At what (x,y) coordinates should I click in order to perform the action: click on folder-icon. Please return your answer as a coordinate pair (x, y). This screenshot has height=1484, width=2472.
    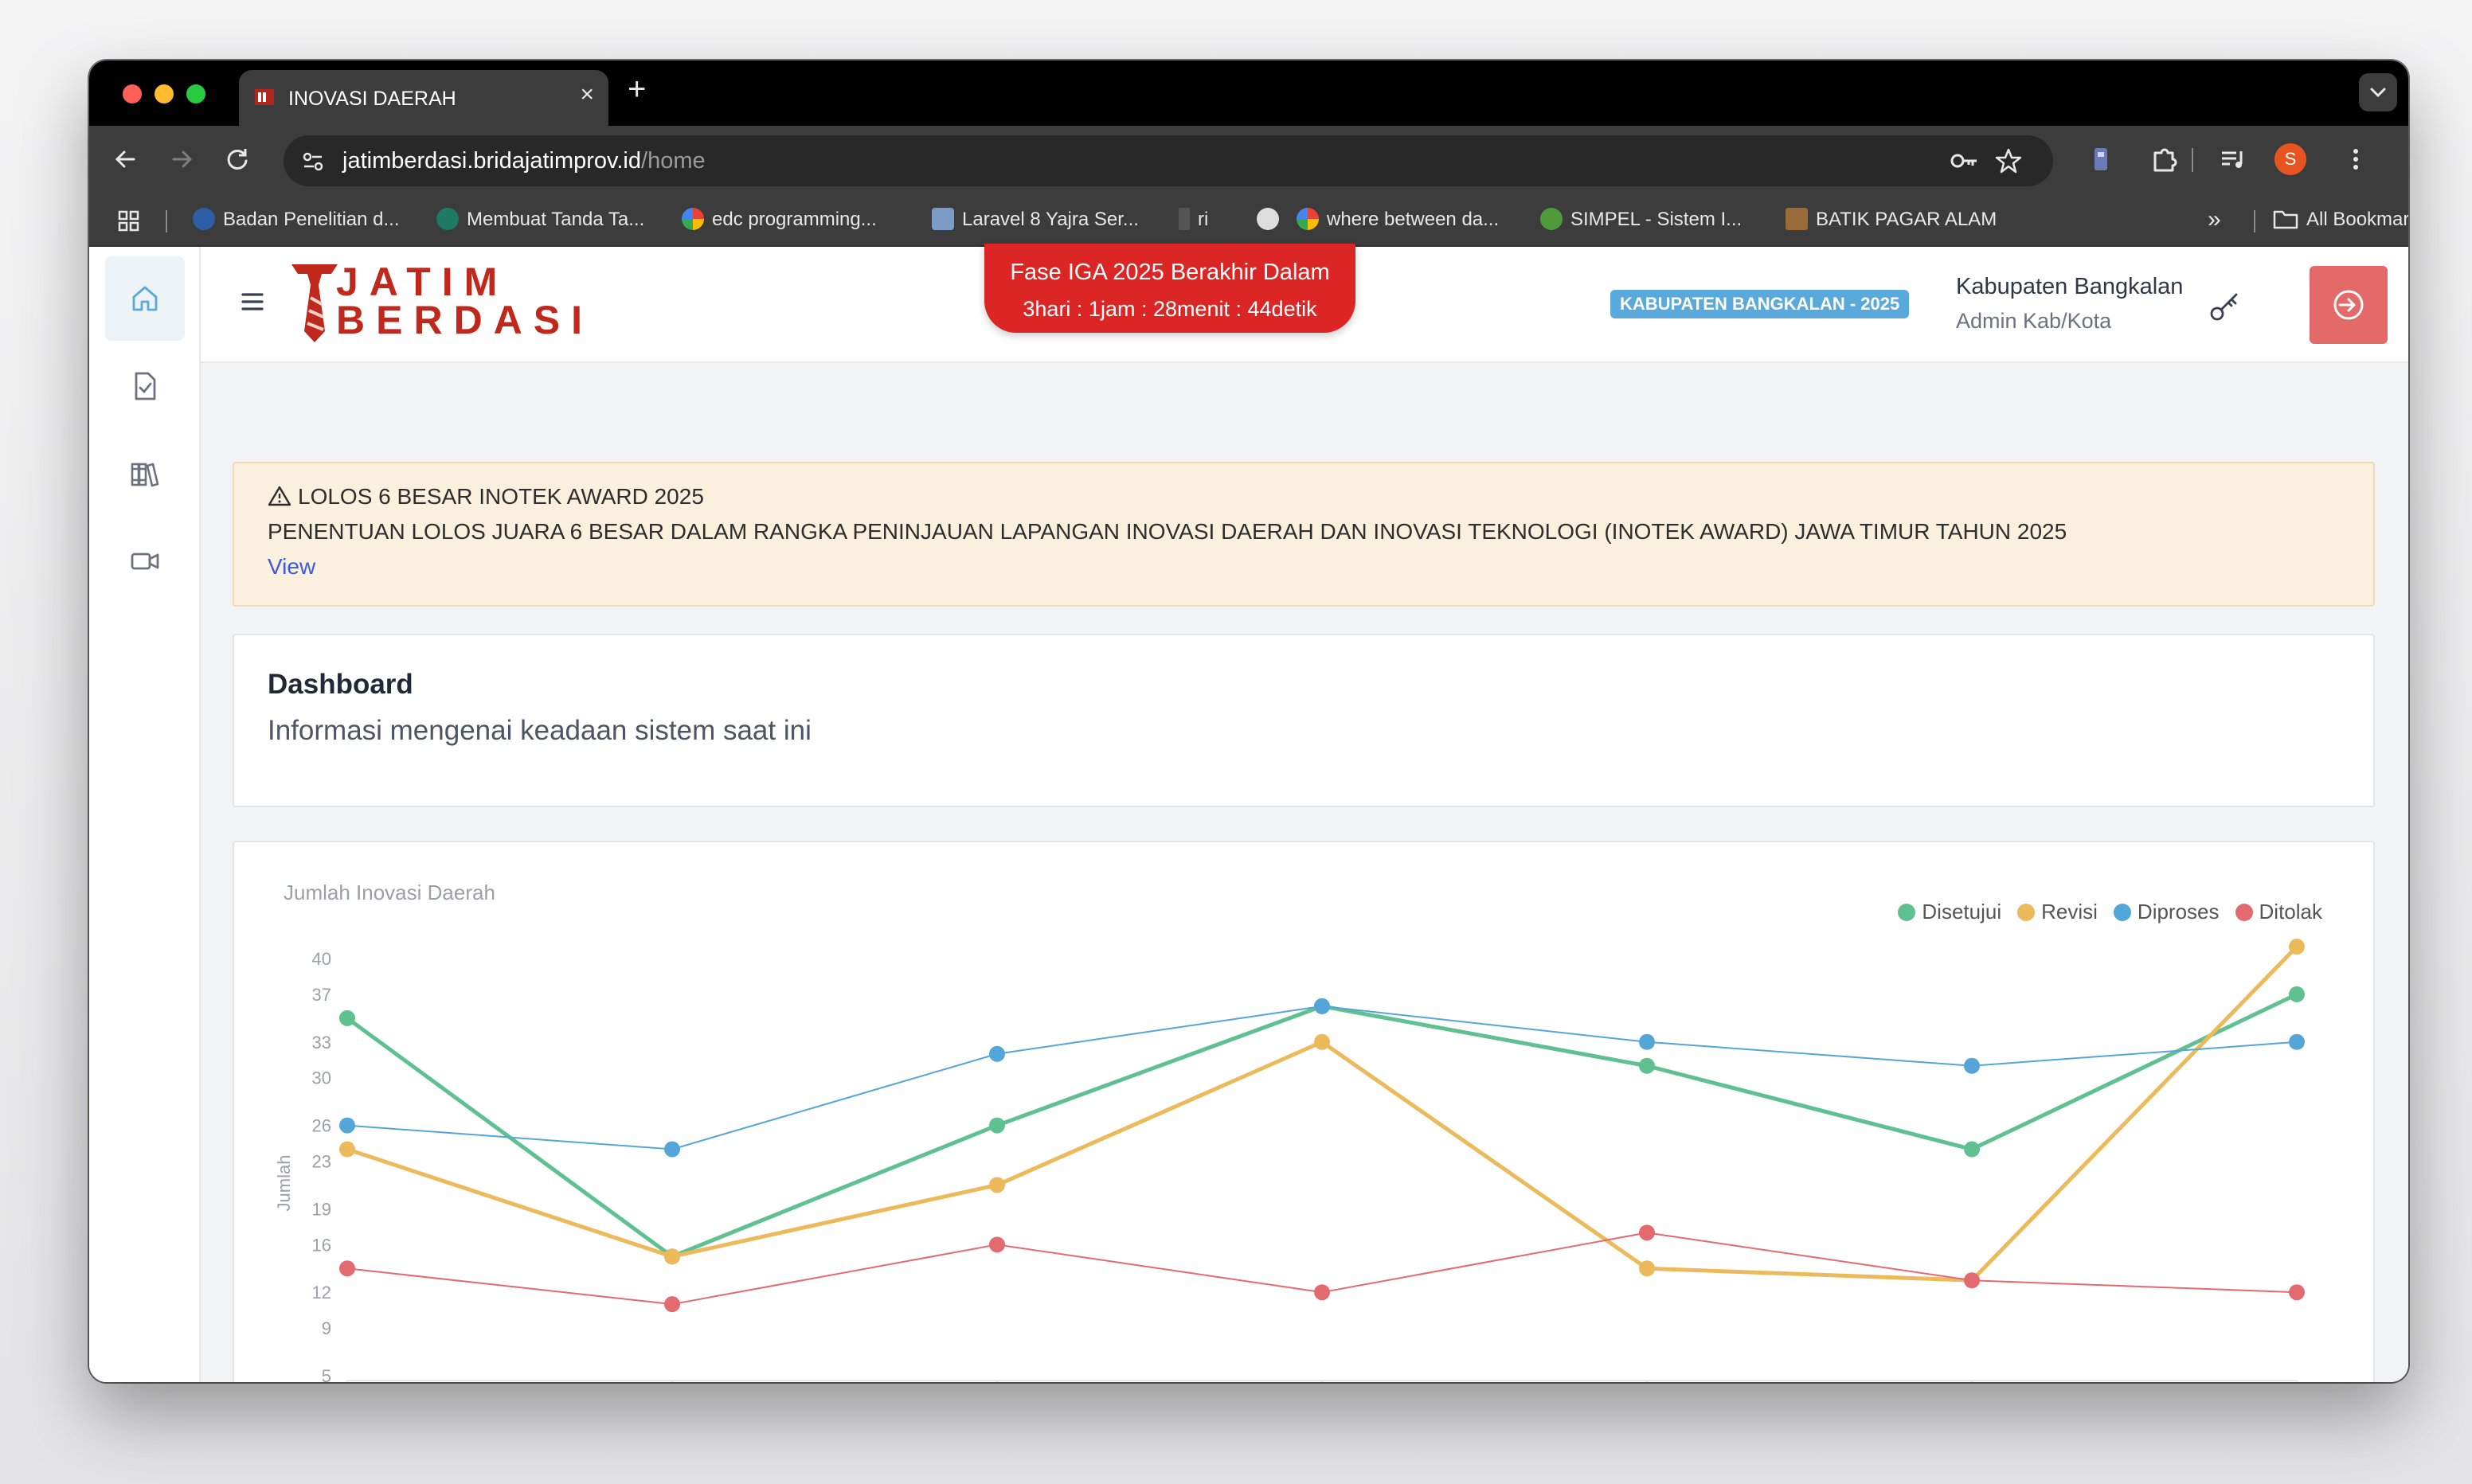
    Looking at the image, I should click on (2285, 219).